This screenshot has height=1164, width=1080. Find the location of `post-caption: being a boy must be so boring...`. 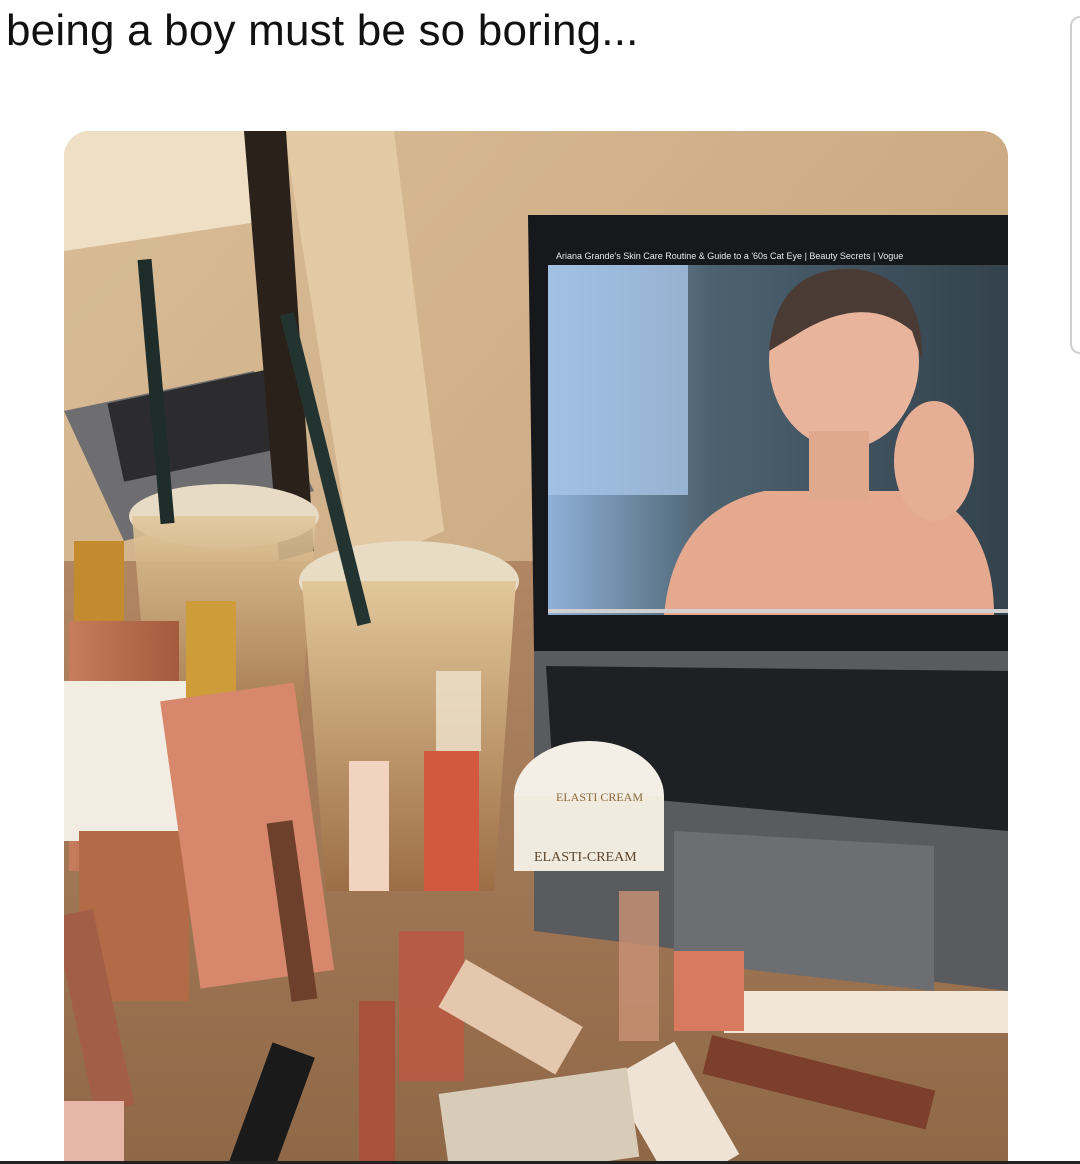

post-caption: being a boy must be so boring... is located at coordinates (322, 30).